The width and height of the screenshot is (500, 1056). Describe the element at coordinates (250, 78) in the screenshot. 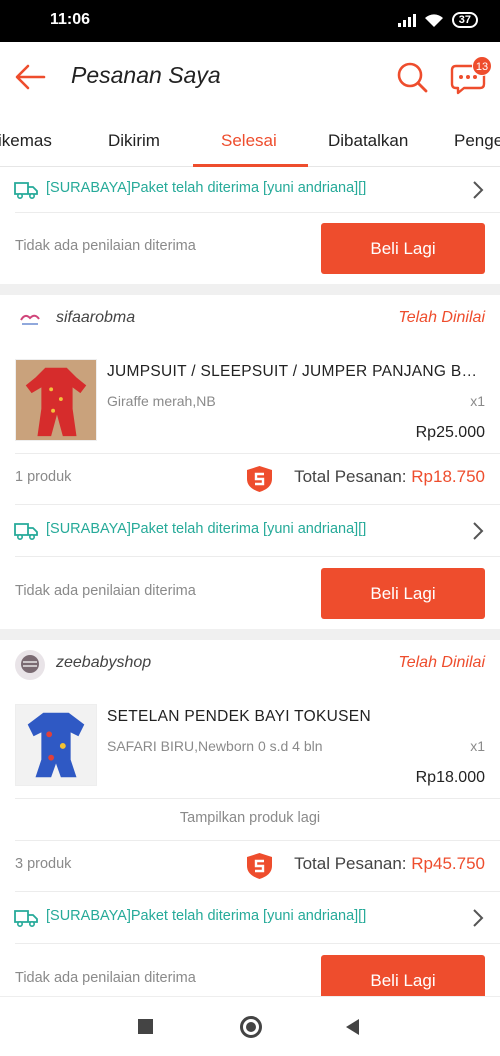

I see `app-header: Pesanan Saya` at that location.